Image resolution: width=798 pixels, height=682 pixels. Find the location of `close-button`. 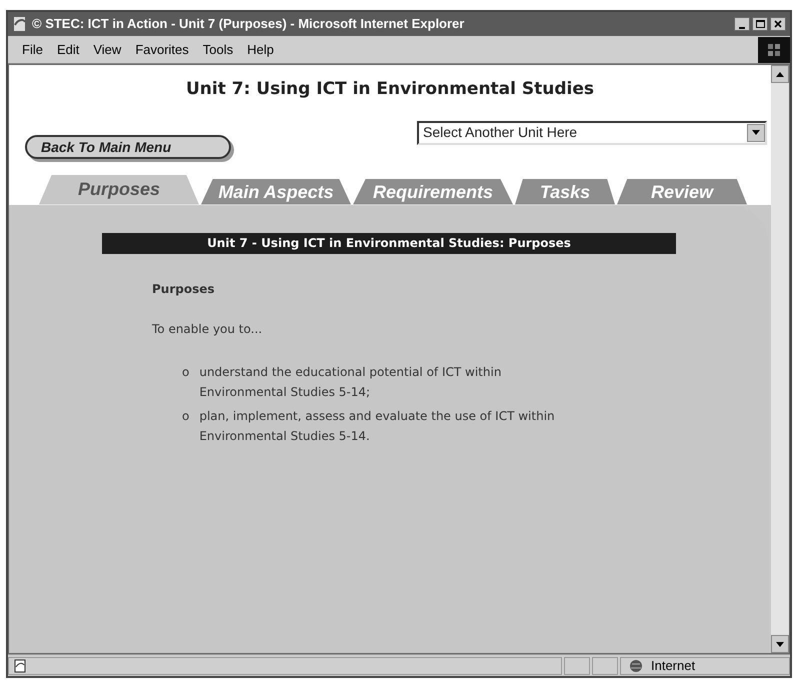

close-button is located at coordinates (778, 24).